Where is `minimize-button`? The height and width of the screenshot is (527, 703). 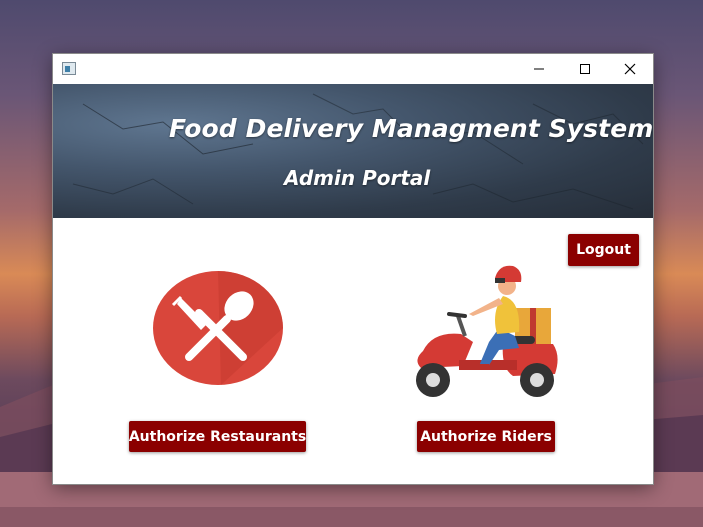
minimize-button is located at coordinates (539, 69).